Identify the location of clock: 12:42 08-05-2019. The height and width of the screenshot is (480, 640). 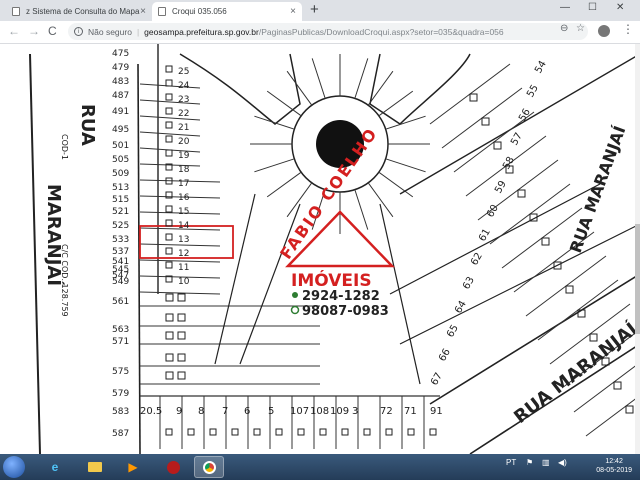
(614, 466).